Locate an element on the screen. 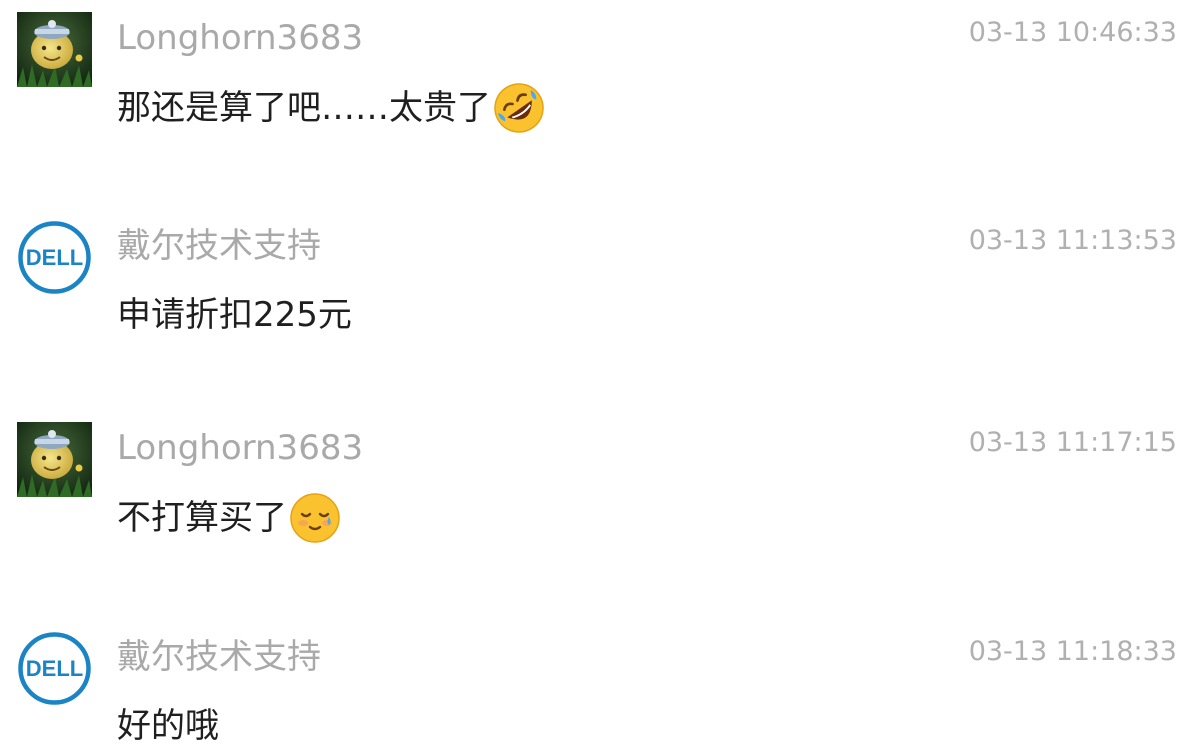  message-body: 不打算买了 is located at coordinates (202, 518).